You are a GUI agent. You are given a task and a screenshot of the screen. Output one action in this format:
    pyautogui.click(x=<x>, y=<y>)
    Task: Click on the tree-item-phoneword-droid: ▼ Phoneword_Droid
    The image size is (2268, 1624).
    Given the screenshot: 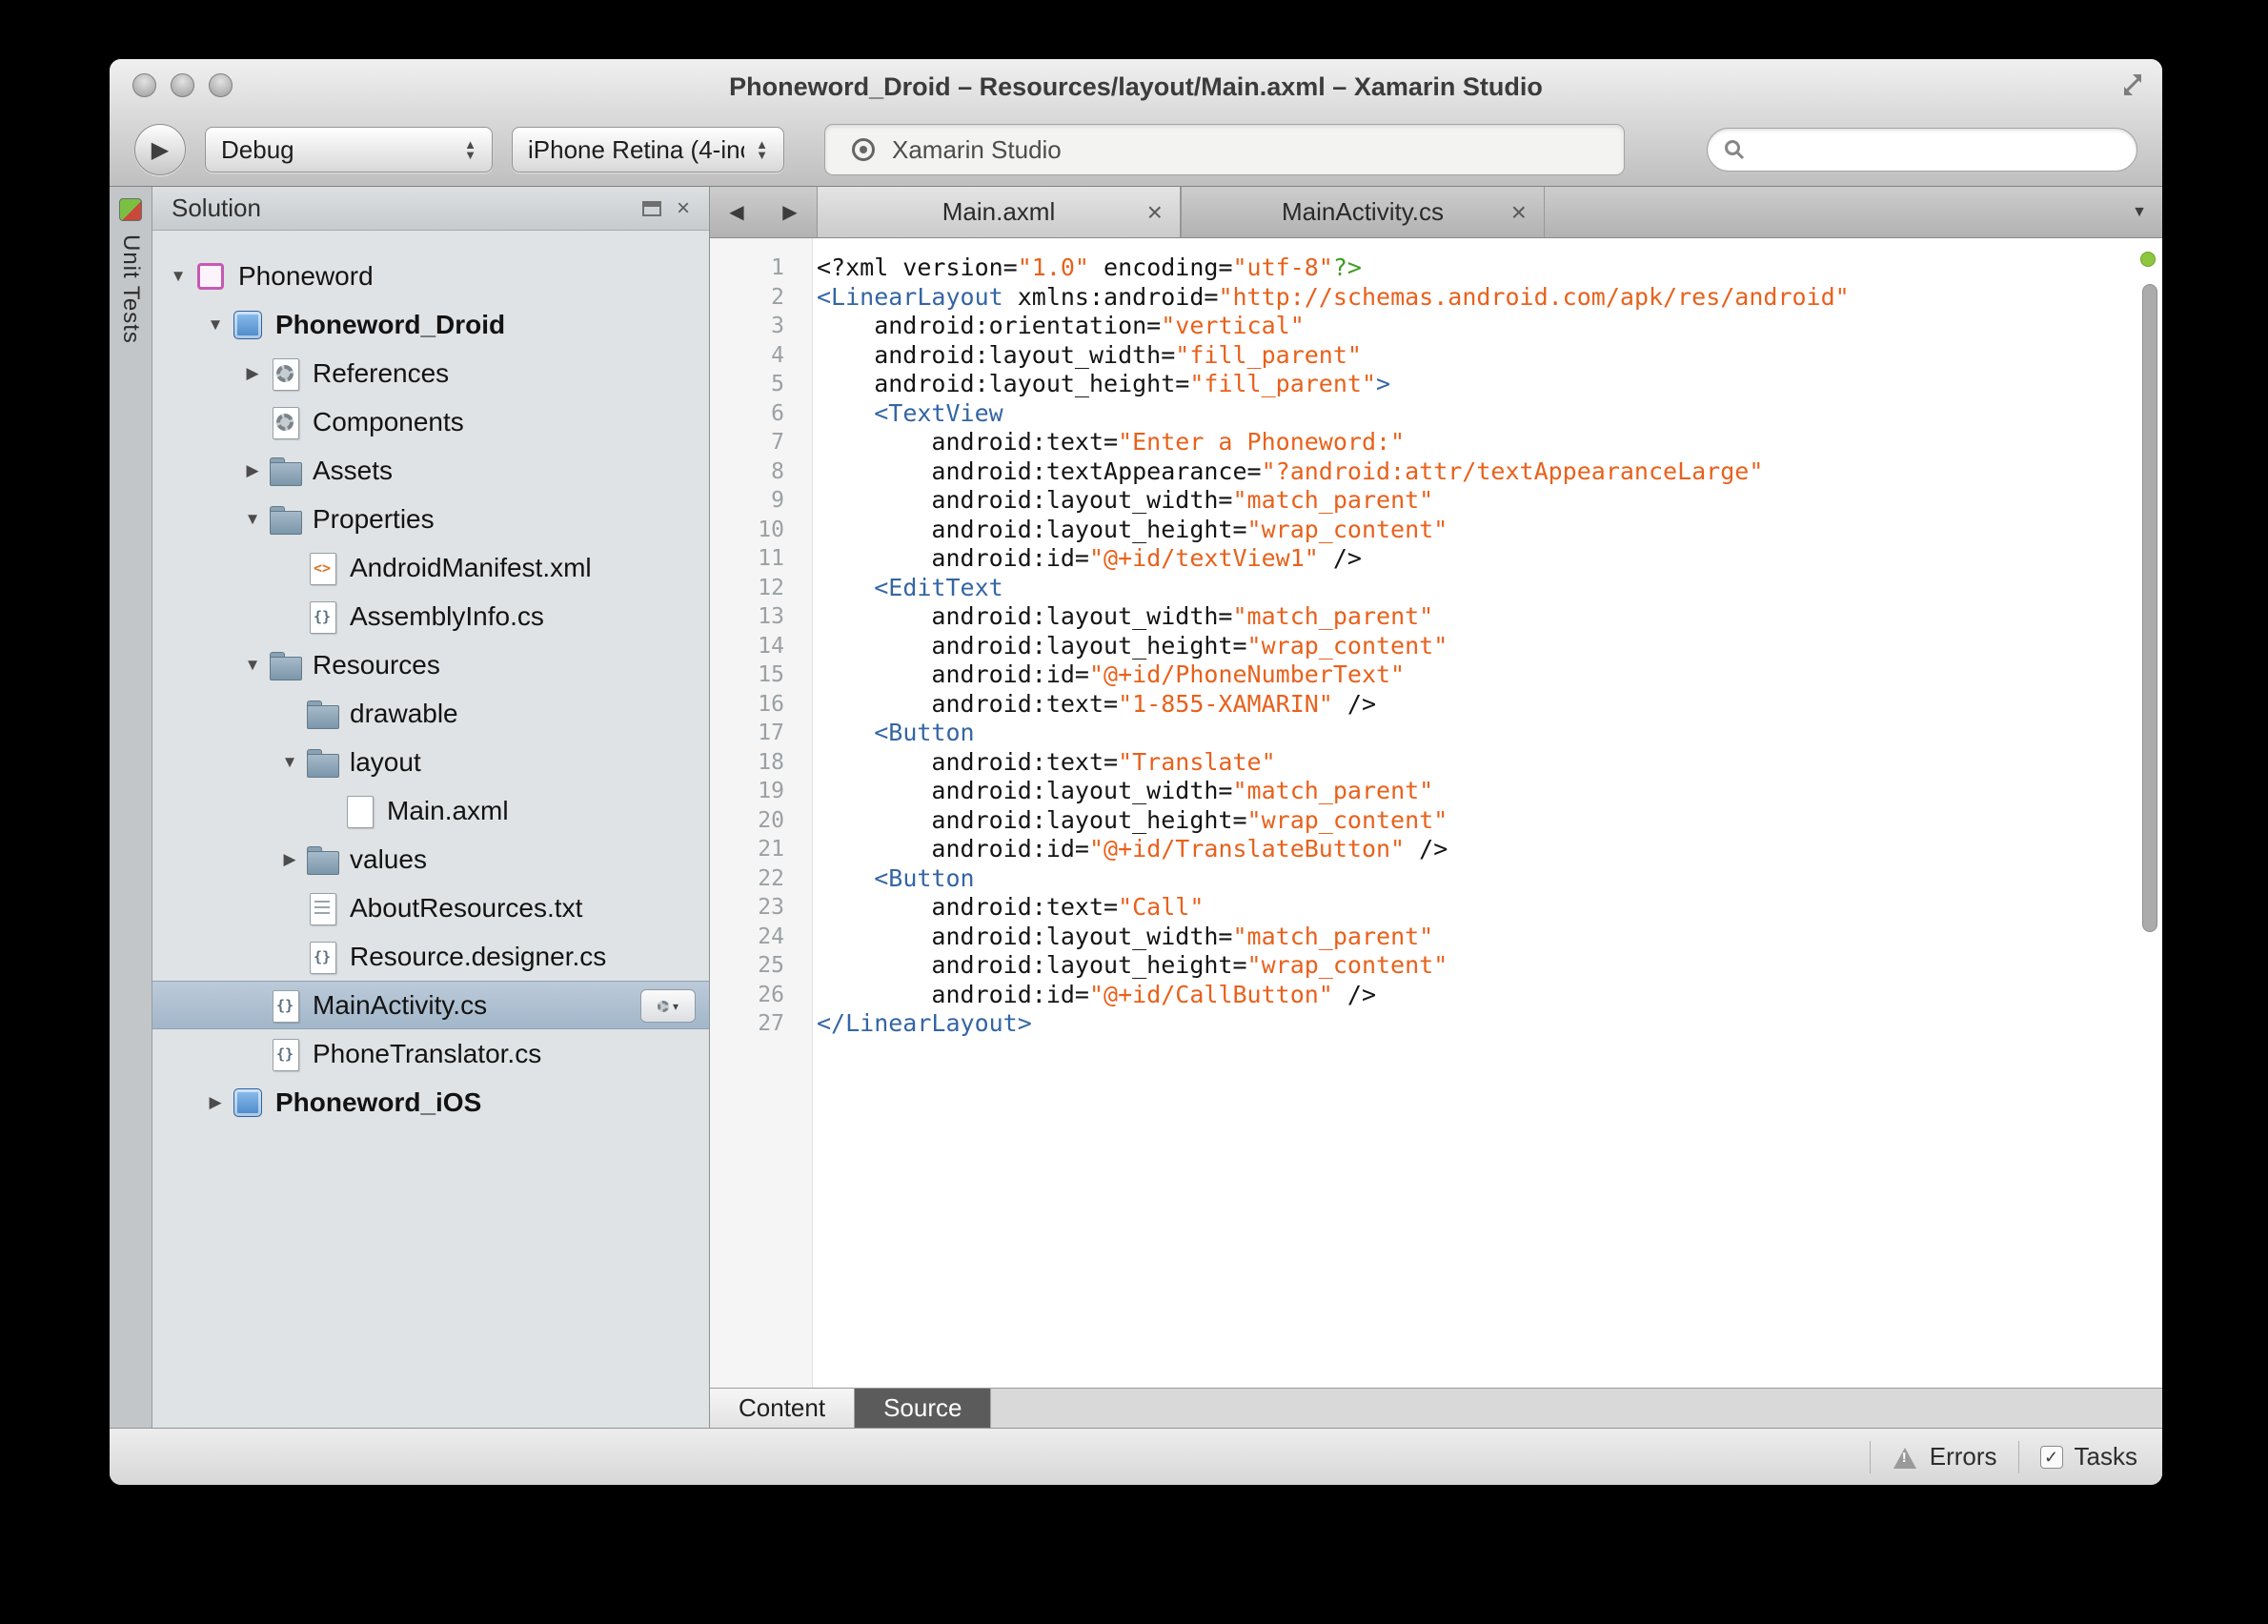 What is the action you would take?
    pyautogui.click(x=430, y=324)
    